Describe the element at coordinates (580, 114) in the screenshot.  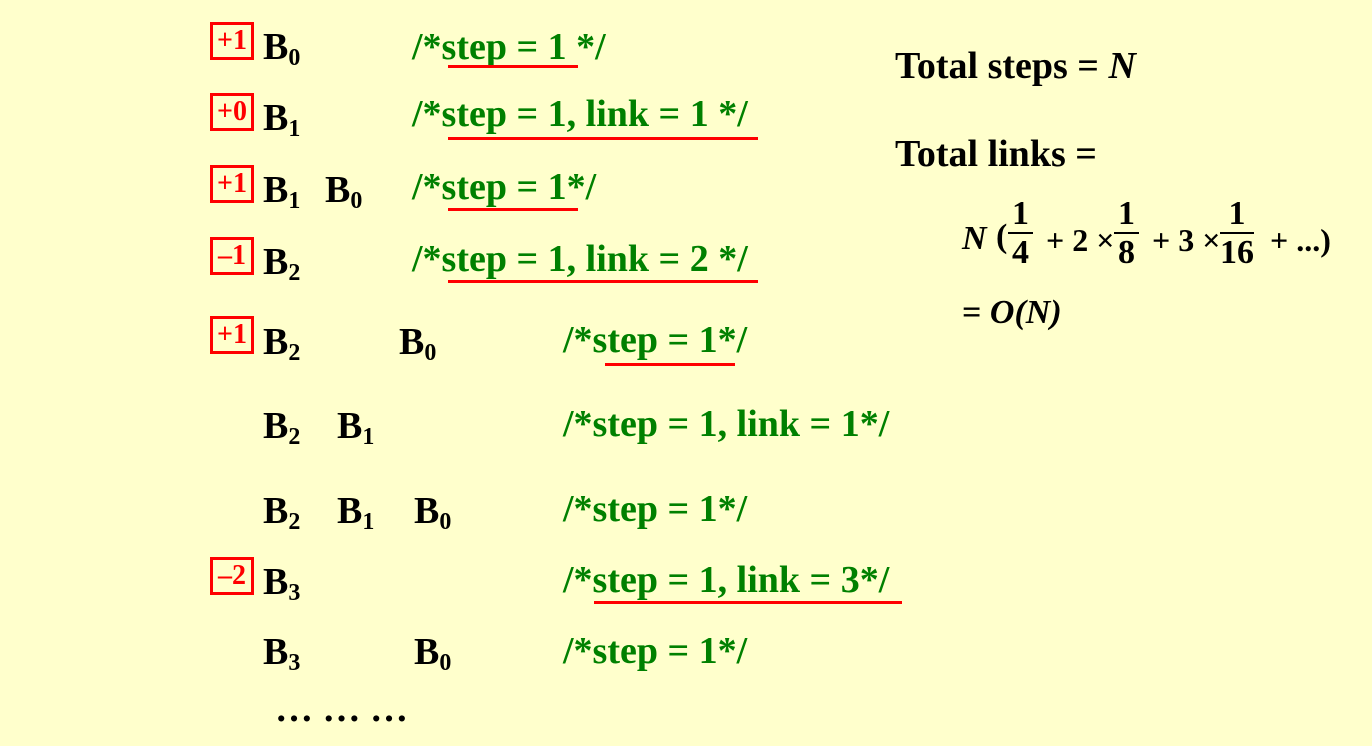
I see `step-comment: /*step = 1, link = 1 */` at that location.